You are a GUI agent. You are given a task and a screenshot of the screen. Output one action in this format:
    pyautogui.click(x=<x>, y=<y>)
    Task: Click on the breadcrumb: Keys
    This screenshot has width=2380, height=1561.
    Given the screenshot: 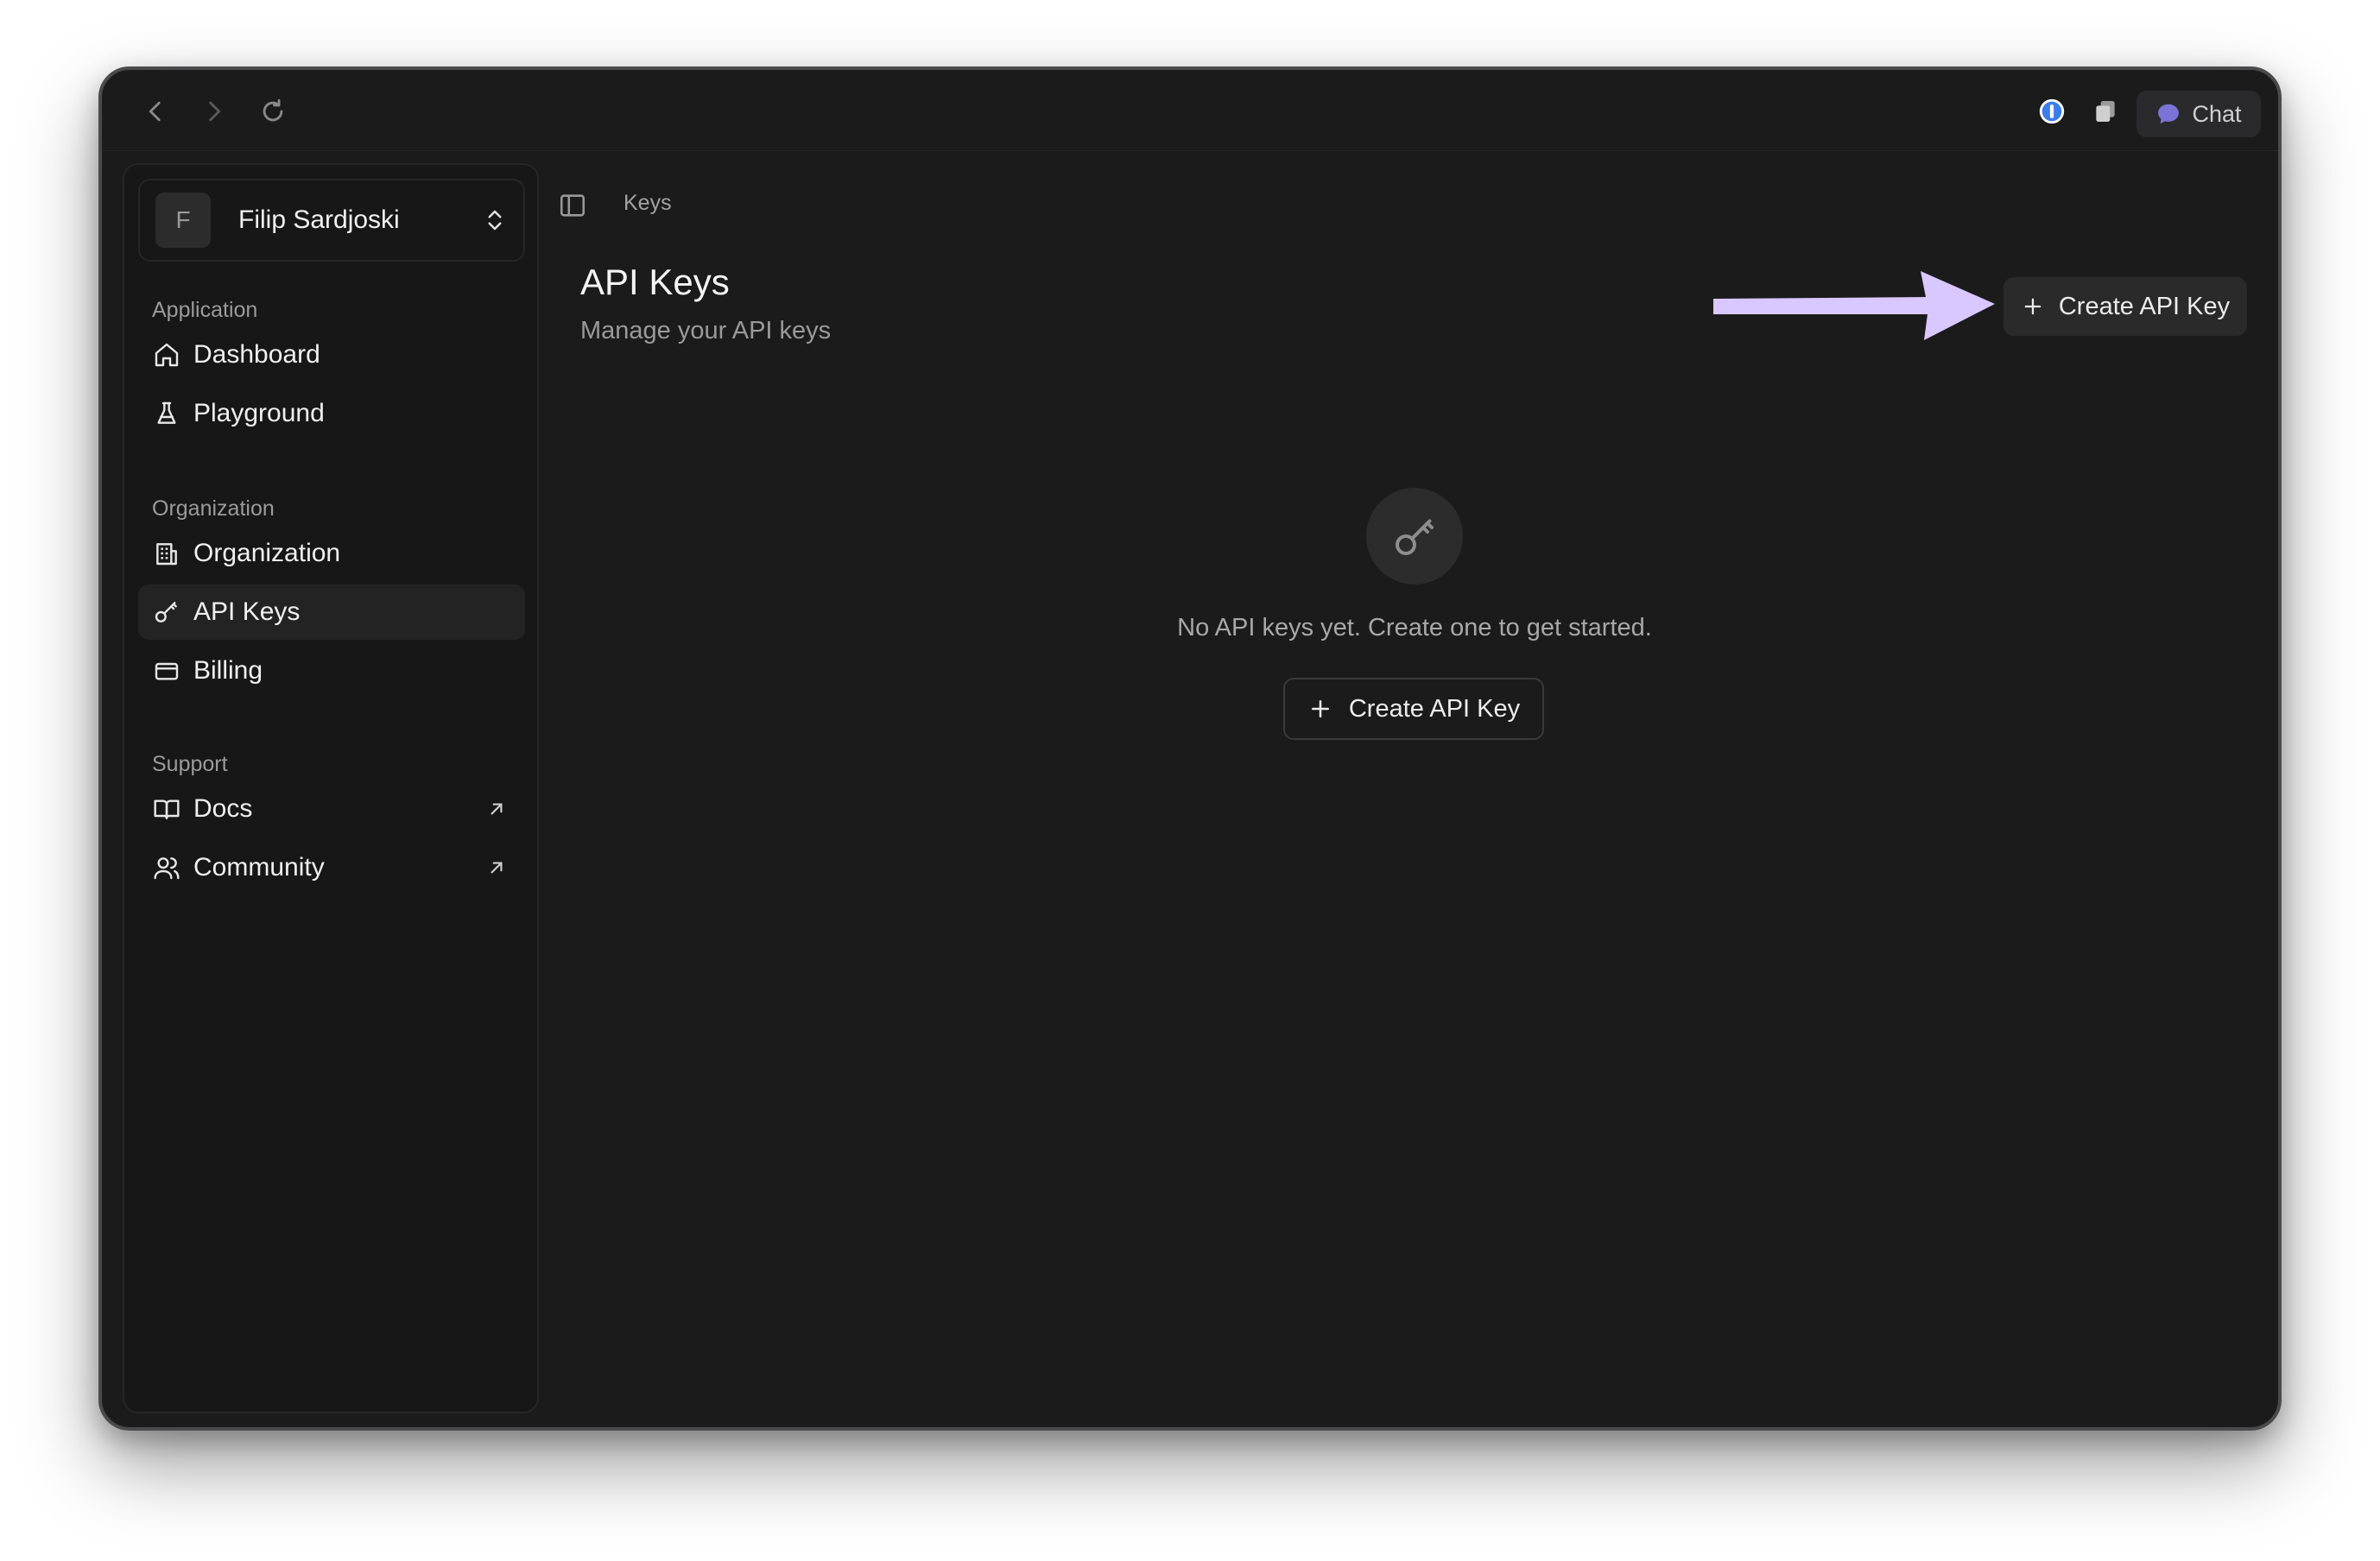 What is the action you would take?
    pyautogui.click(x=648, y=203)
    